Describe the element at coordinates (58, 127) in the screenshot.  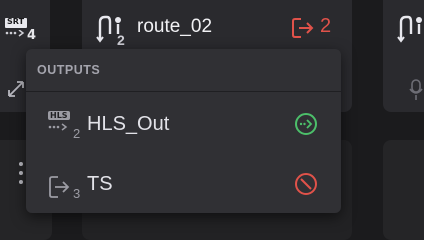
I see `output-hls-icon` at that location.